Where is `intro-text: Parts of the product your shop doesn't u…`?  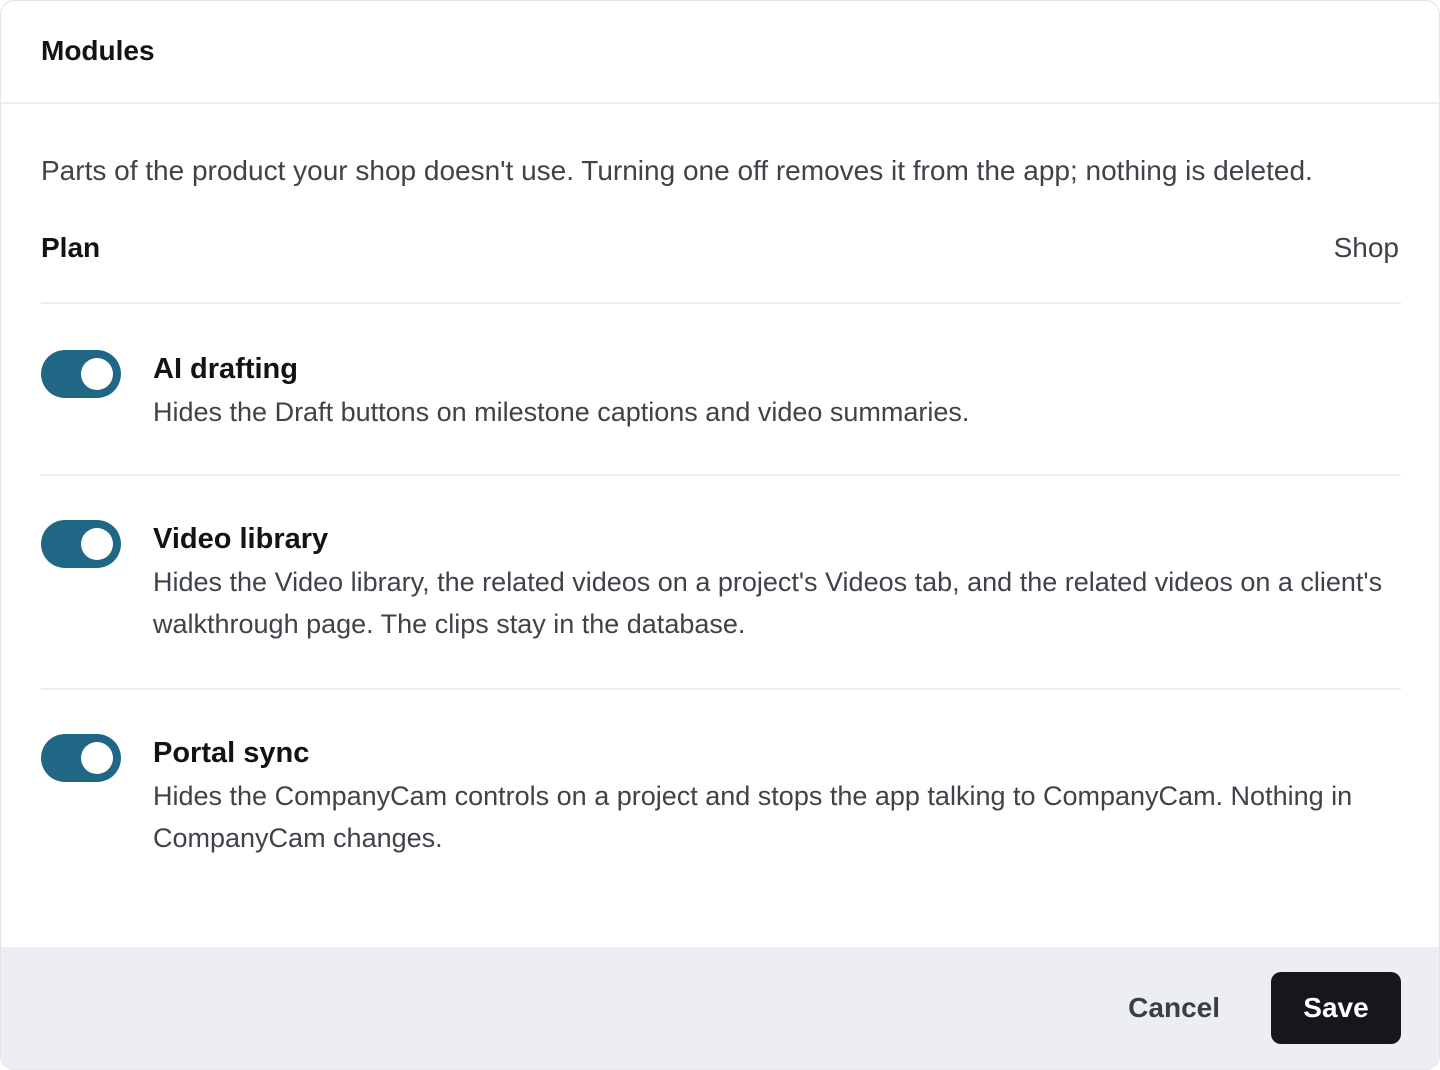
intro-text: Parts of the product your shop doesn't u… is located at coordinates (677, 170).